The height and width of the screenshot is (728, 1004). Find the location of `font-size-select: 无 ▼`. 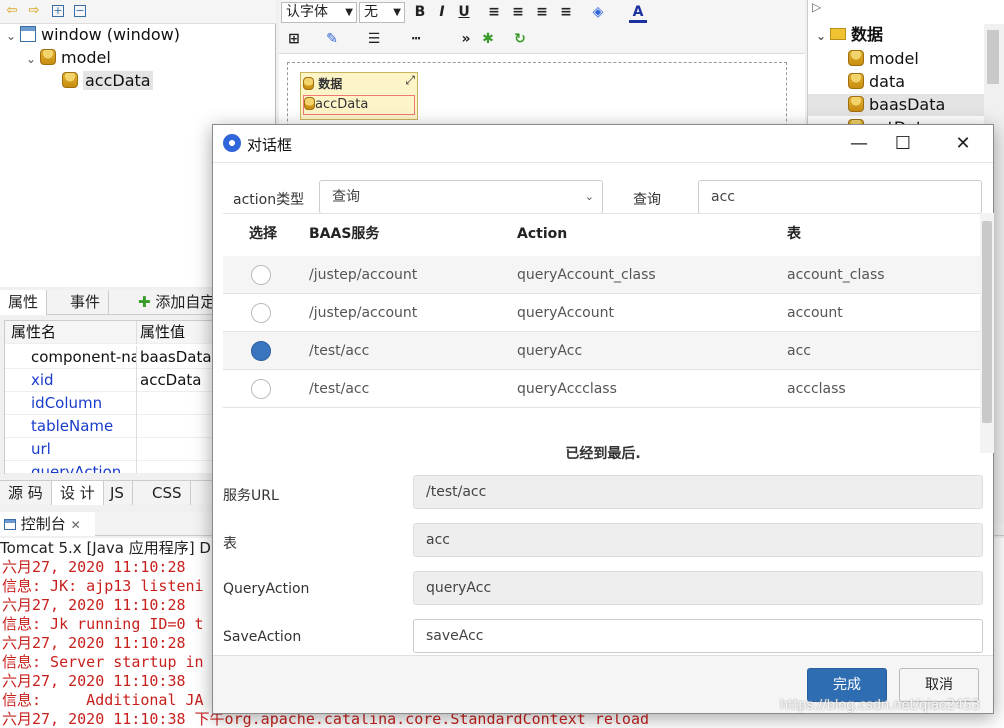

font-size-select: 无 ▼ is located at coordinates (382, 12).